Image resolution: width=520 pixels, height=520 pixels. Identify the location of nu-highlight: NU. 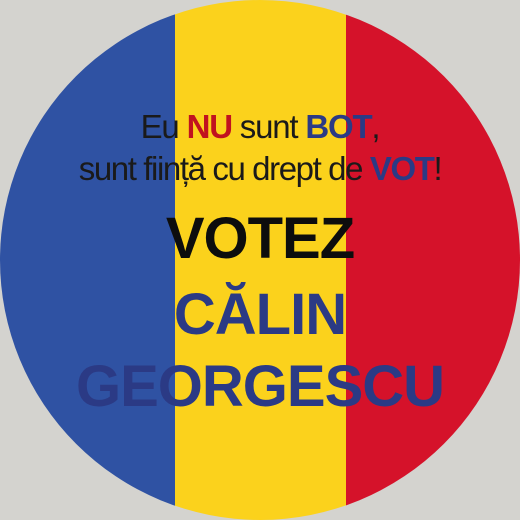
(209, 126).